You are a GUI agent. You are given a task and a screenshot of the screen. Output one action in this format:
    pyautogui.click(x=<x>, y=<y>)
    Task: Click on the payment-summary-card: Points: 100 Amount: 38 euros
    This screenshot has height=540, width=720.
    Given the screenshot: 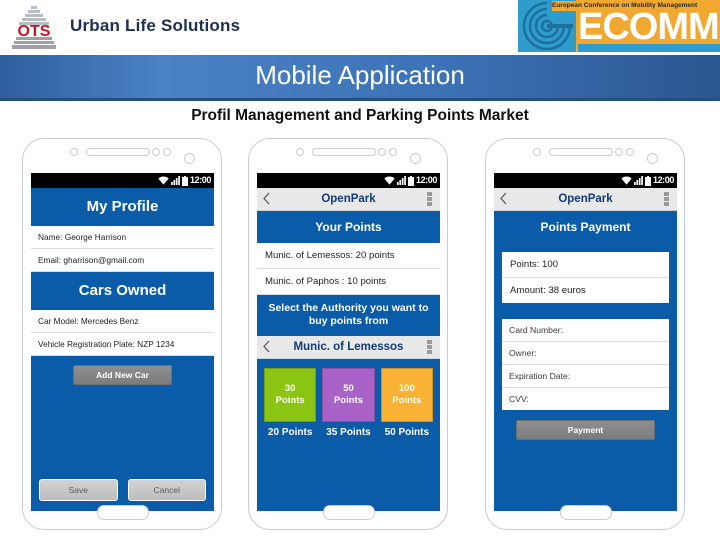 What is the action you would take?
    pyautogui.click(x=585, y=277)
    